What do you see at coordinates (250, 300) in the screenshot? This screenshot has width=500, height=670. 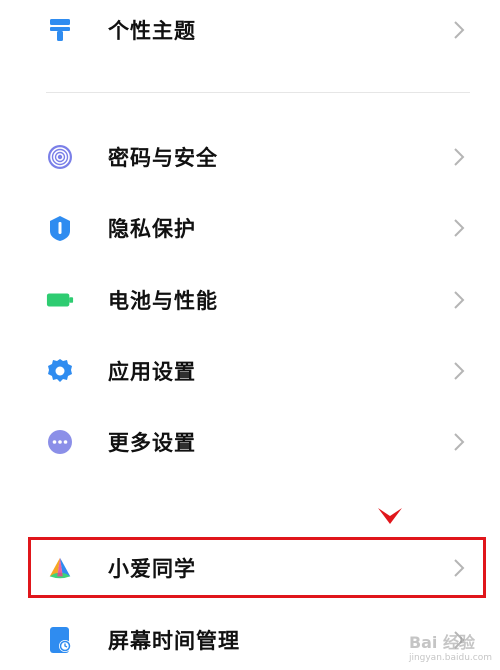 I see `settings-item-battery-performance: 电池与性能` at bounding box center [250, 300].